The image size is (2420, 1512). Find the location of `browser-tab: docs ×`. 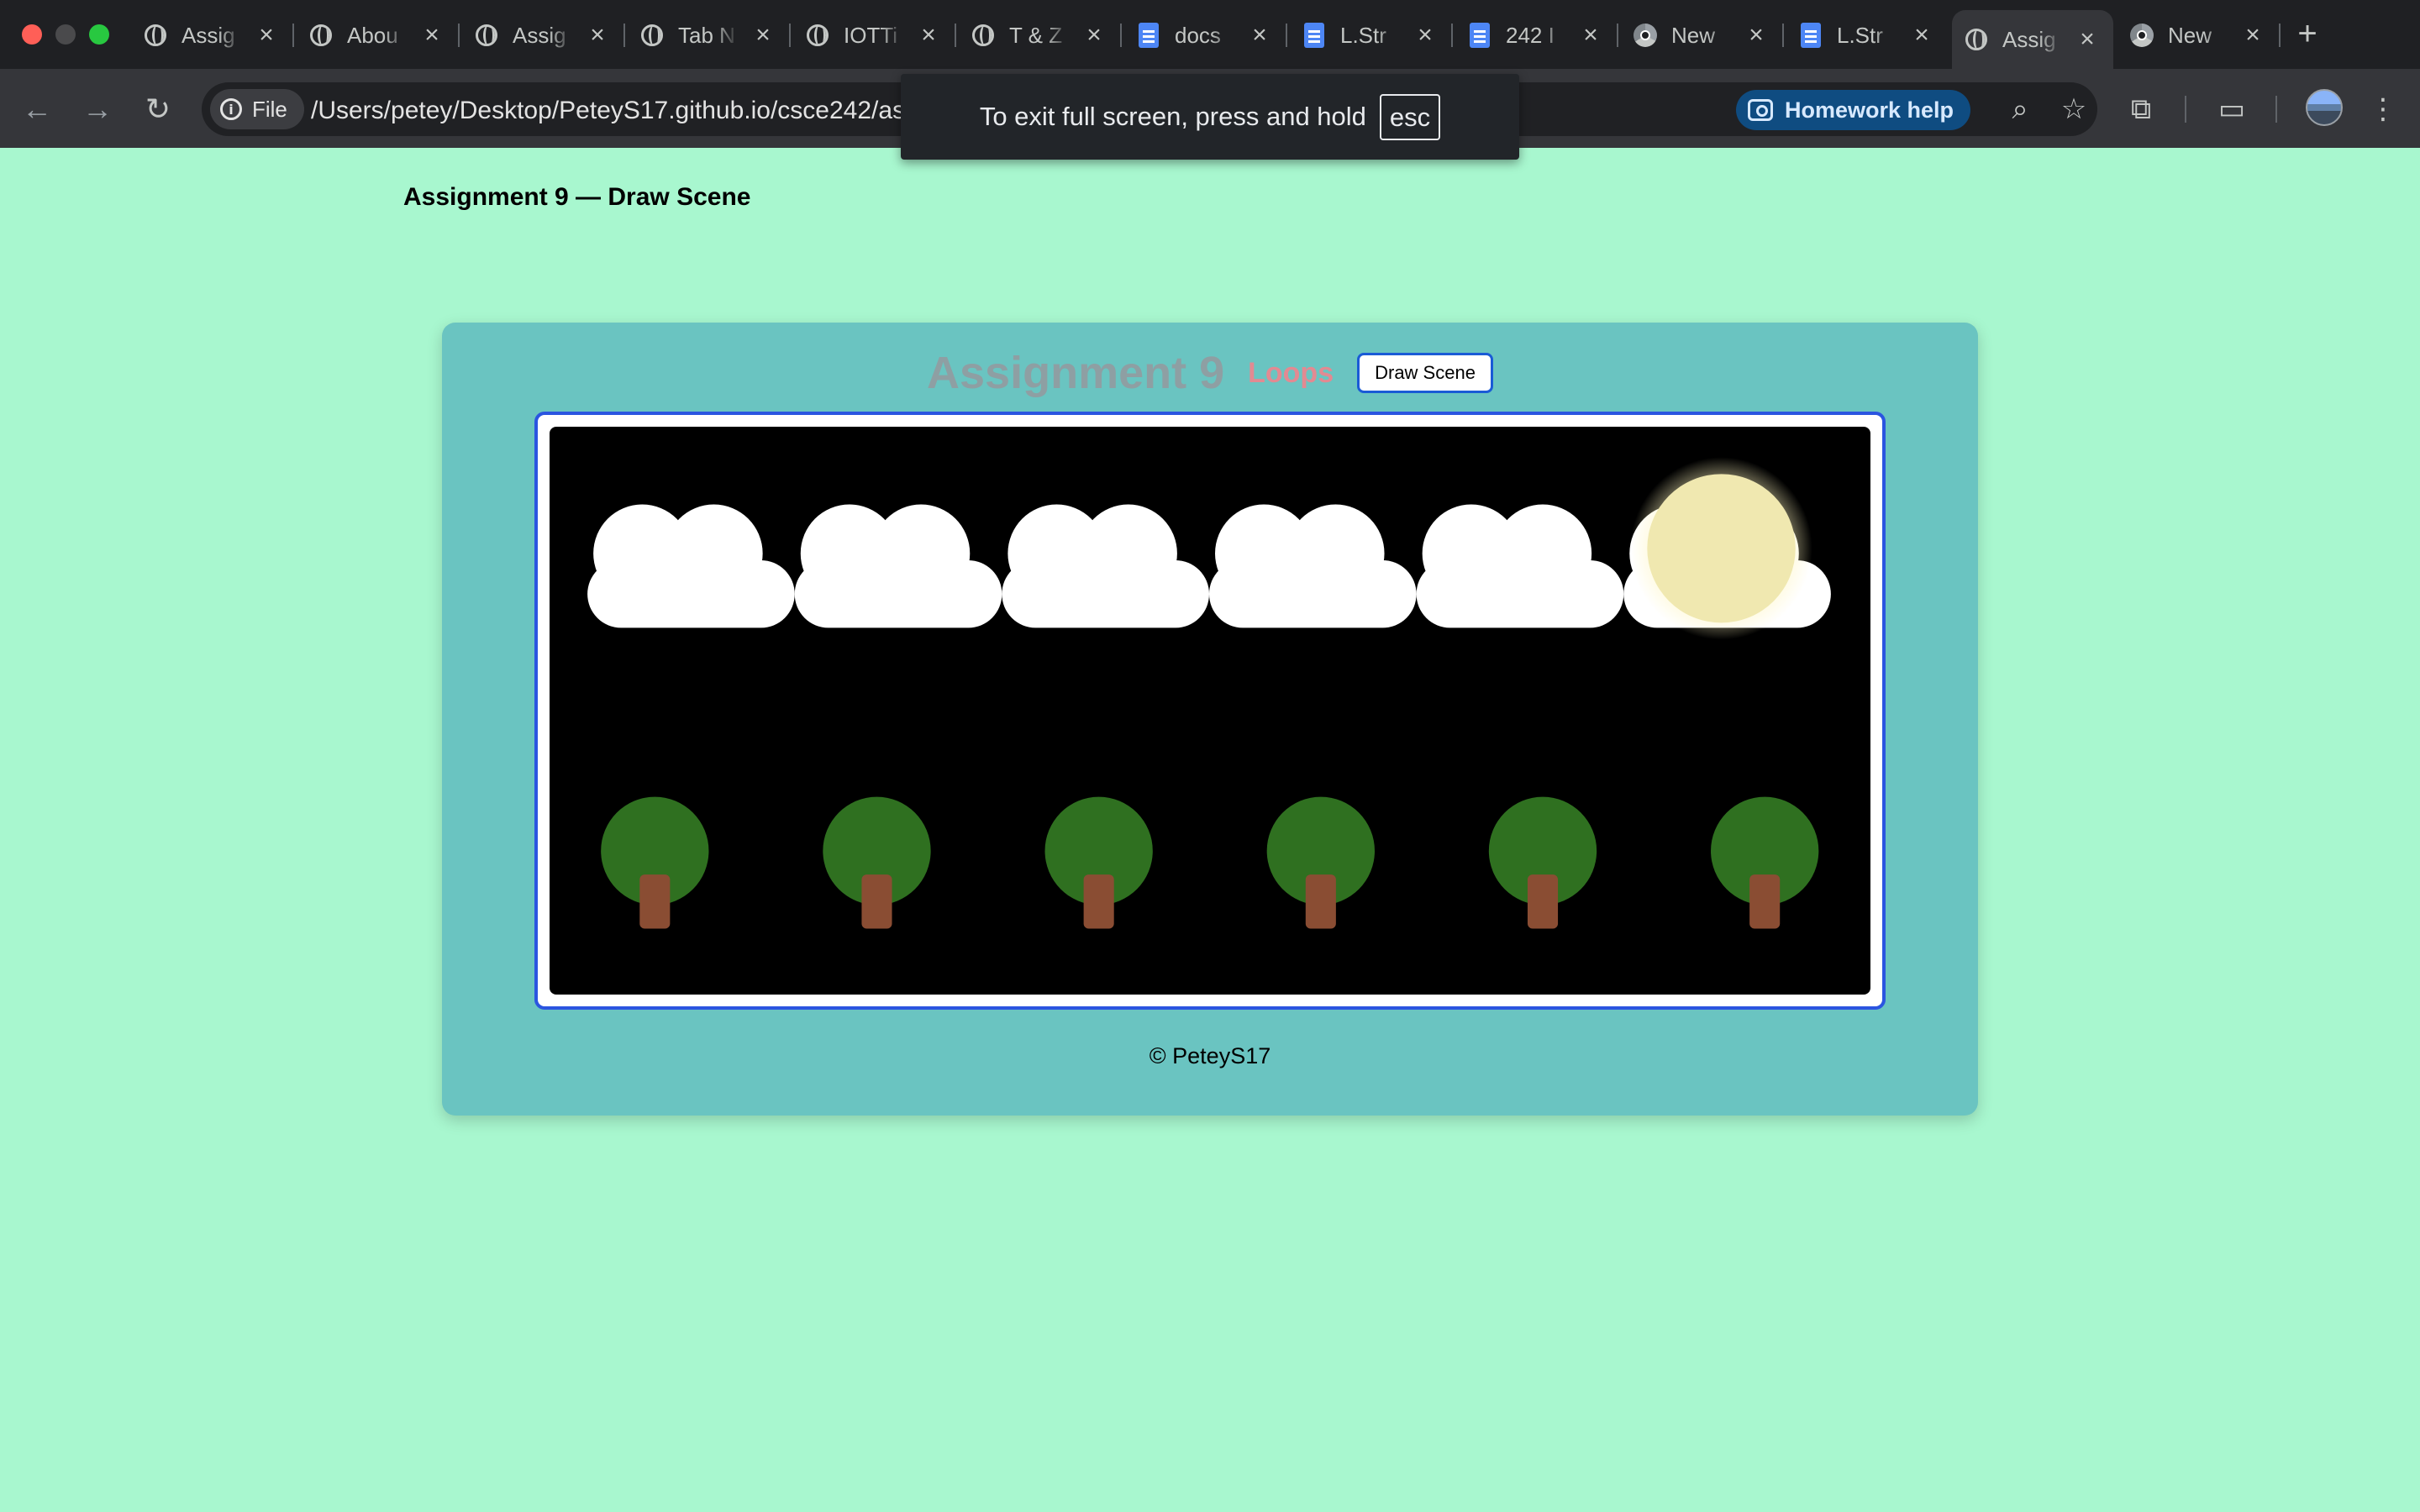

browser-tab: docs × is located at coordinates (1205, 35).